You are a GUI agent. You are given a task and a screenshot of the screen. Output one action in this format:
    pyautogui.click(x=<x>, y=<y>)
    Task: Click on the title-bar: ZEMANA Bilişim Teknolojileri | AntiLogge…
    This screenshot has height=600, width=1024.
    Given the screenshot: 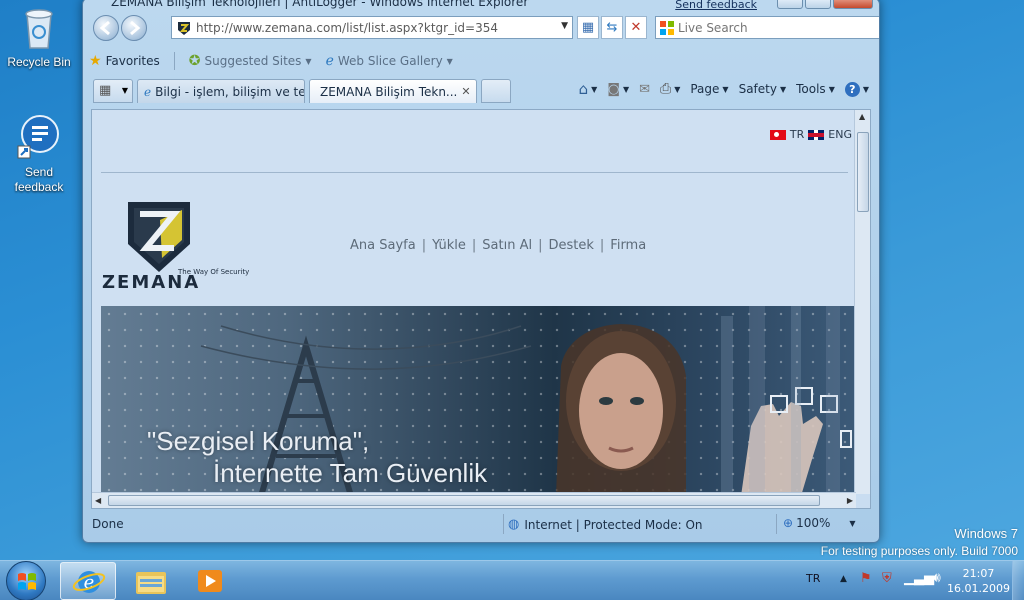 What is the action you would take?
    pyautogui.click(x=481, y=5)
    